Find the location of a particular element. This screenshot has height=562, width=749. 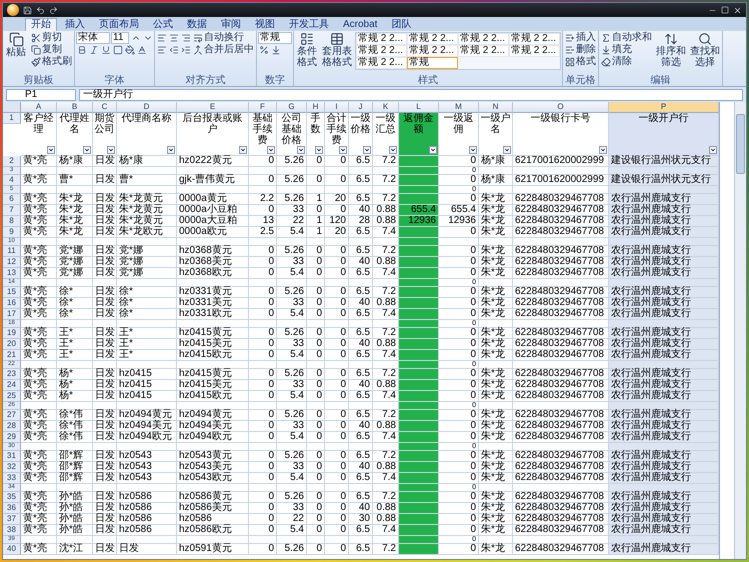

delete-button: 删除 is located at coordinates (580, 50).